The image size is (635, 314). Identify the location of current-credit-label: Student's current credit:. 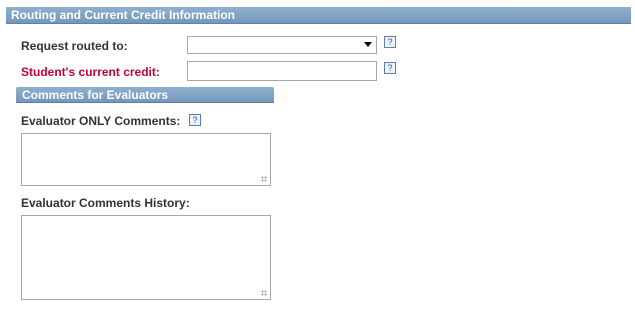
(90, 72).